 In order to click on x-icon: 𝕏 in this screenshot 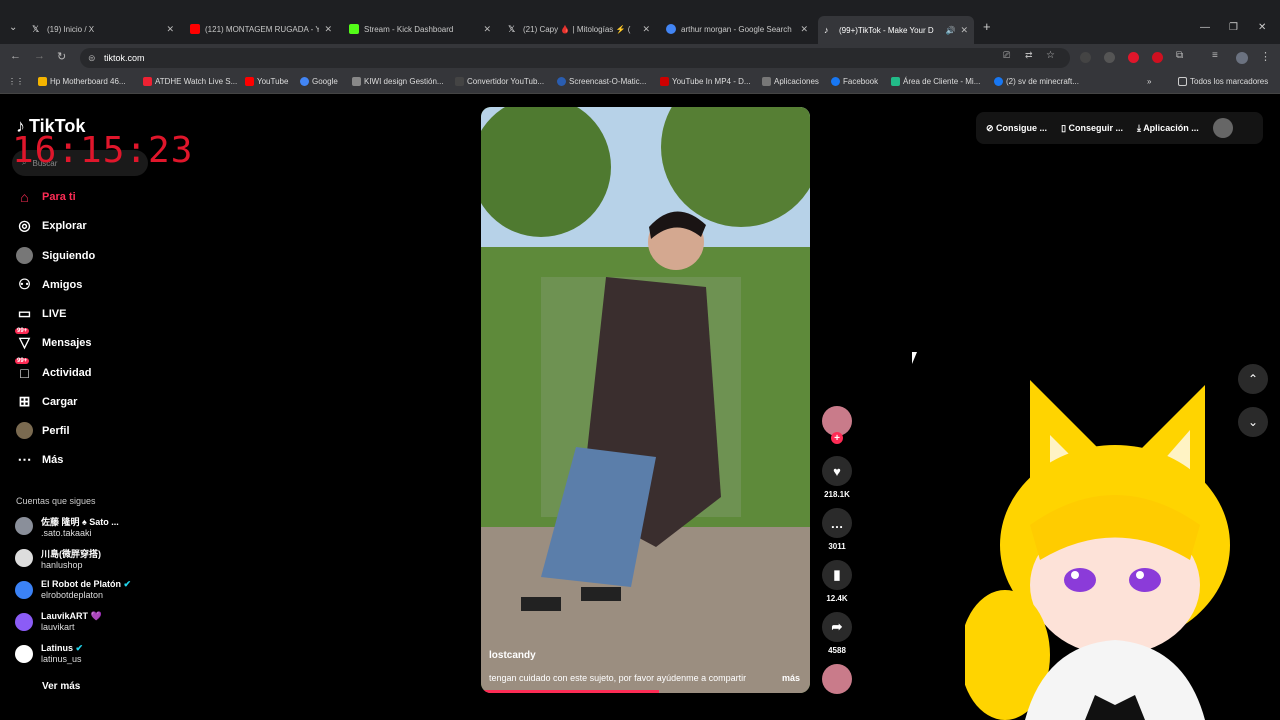, I will do `click(512, 29)`.